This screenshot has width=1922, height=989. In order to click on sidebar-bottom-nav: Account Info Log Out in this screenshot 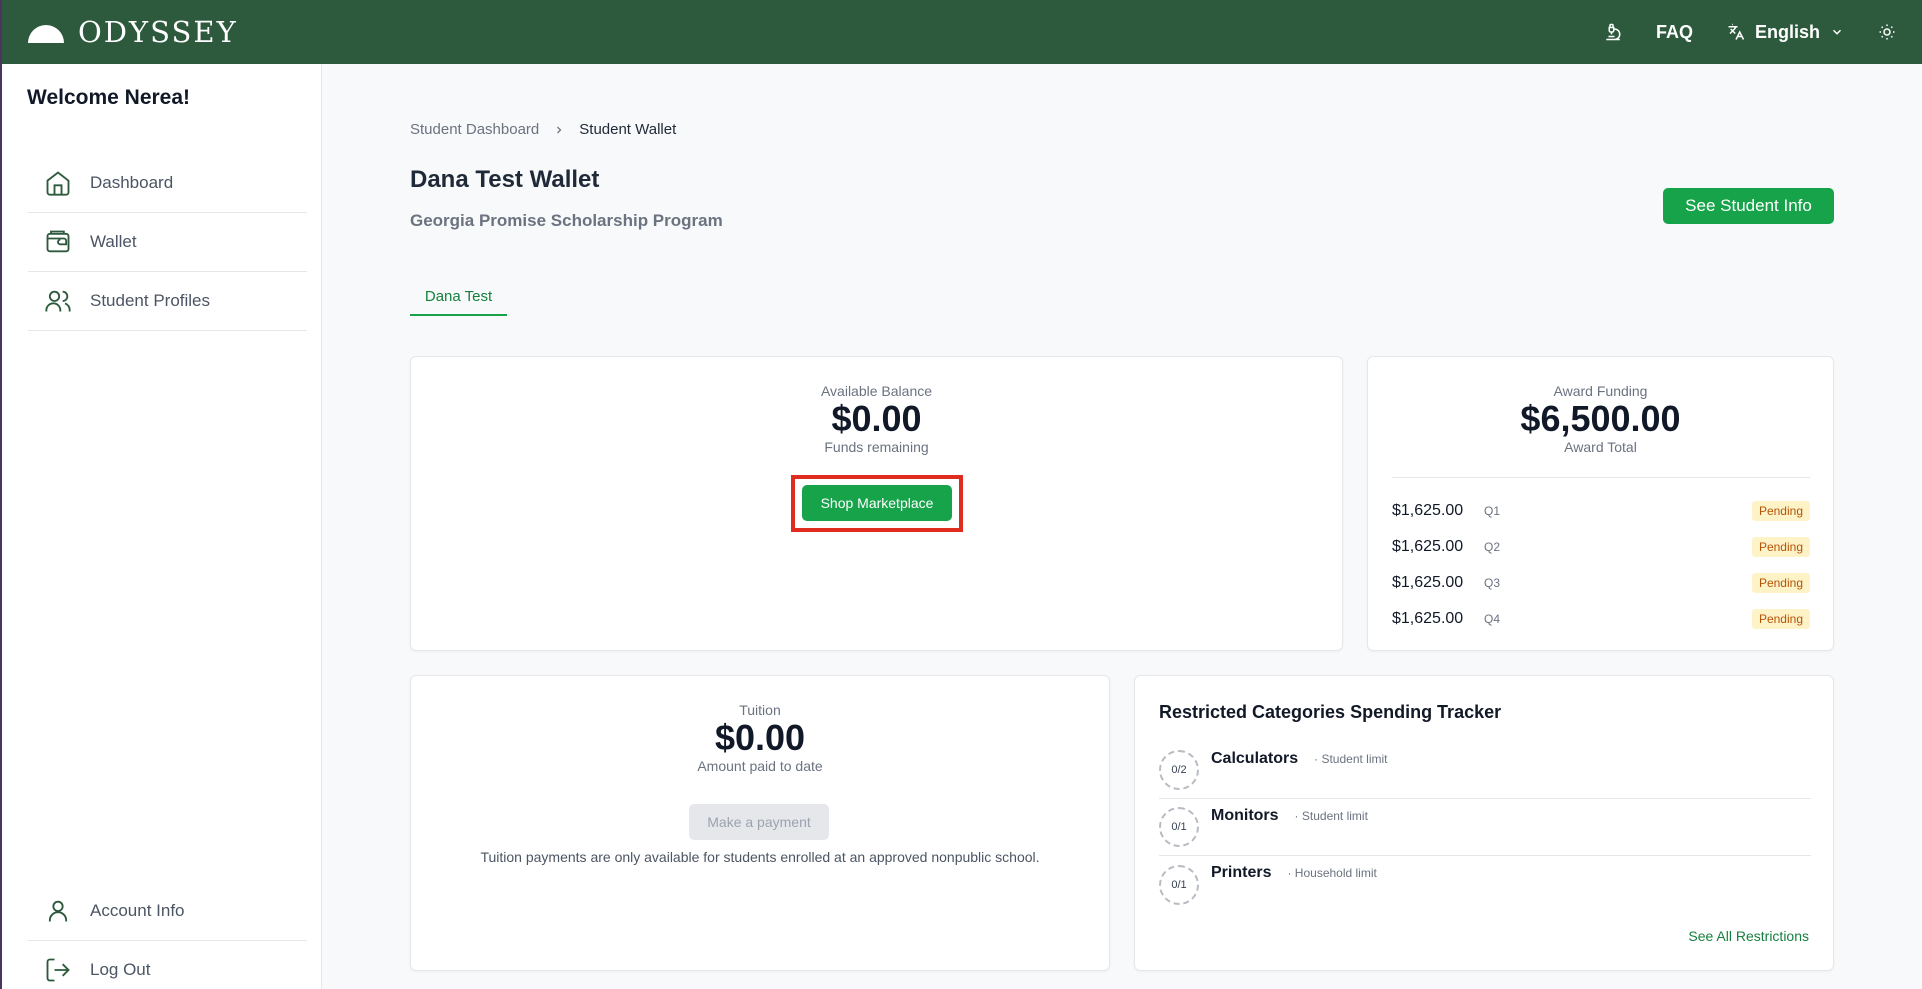, I will do `click(167, 935)`.